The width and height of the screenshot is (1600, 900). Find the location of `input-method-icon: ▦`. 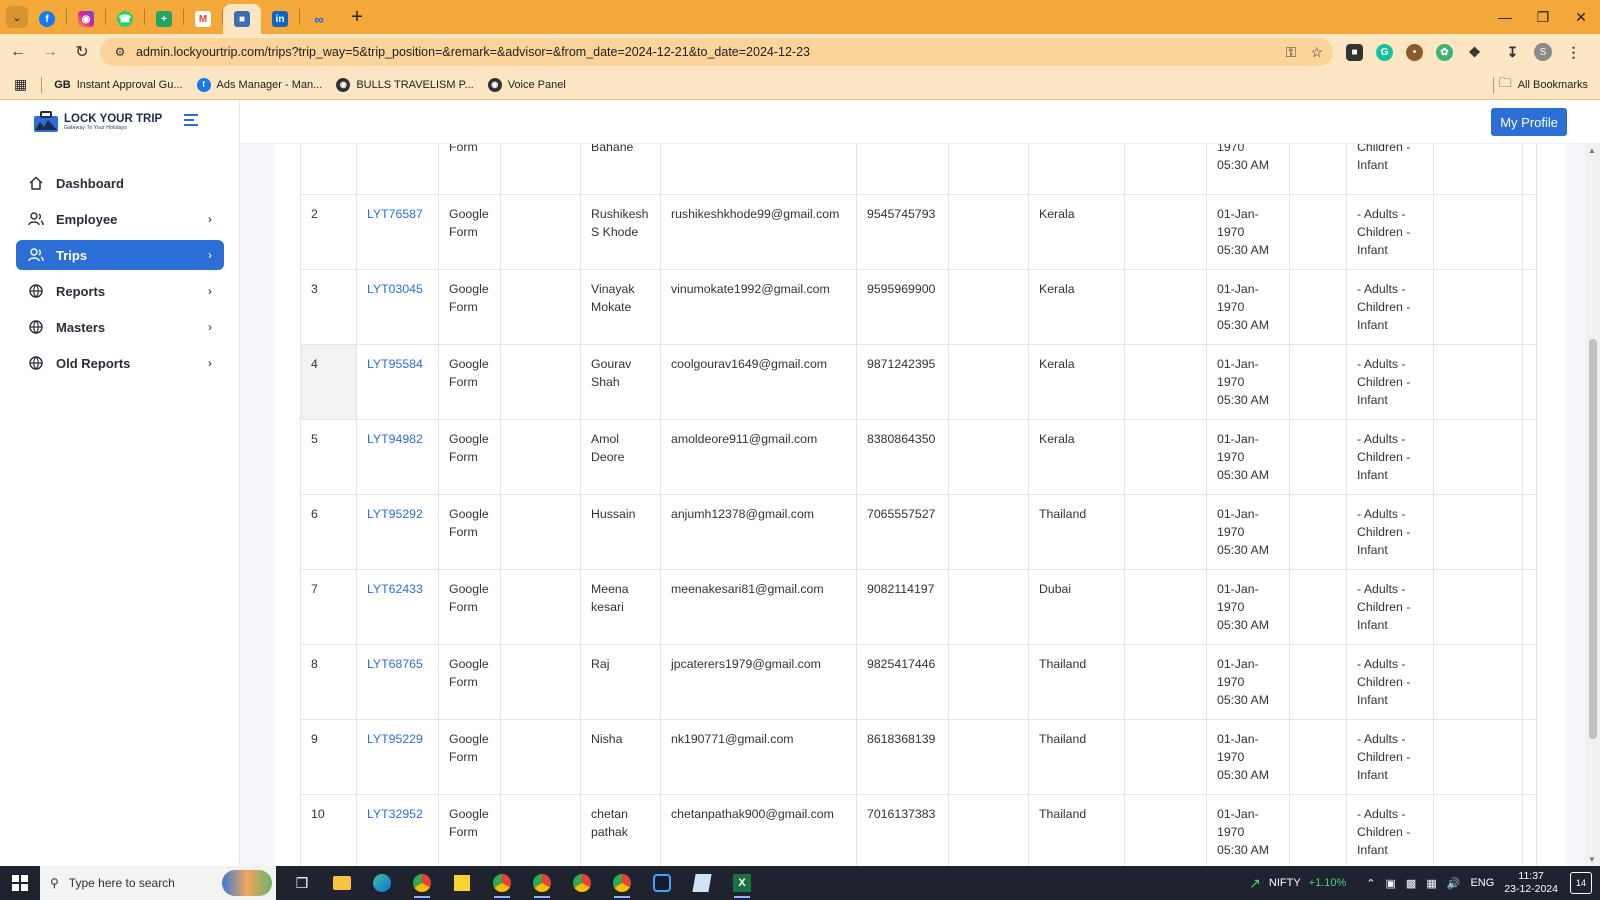

input-method-icon: ▦ is located at coordinates (1431, 883).